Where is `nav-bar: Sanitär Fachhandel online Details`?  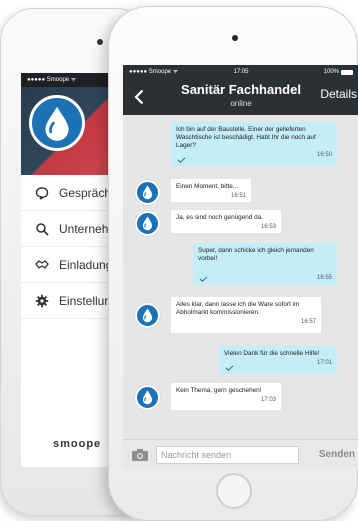 nav-bar: Sanitär Fachhandel online Details is located at coordinates (240, 97).